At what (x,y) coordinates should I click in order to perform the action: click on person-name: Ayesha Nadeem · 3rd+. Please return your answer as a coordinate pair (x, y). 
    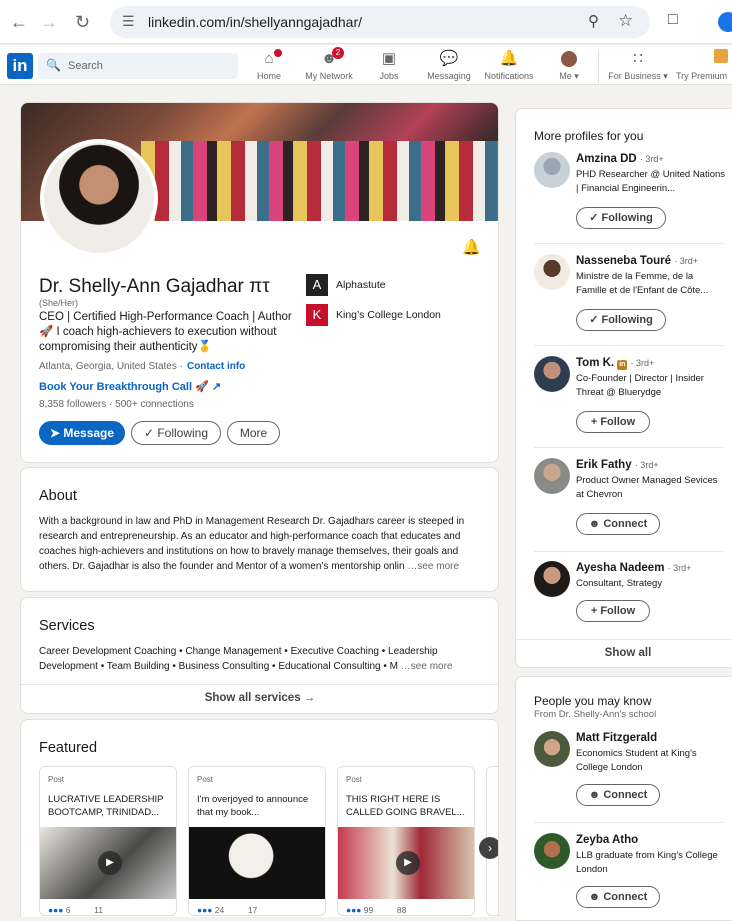
    Looking at the image, I should click on (633, 568).